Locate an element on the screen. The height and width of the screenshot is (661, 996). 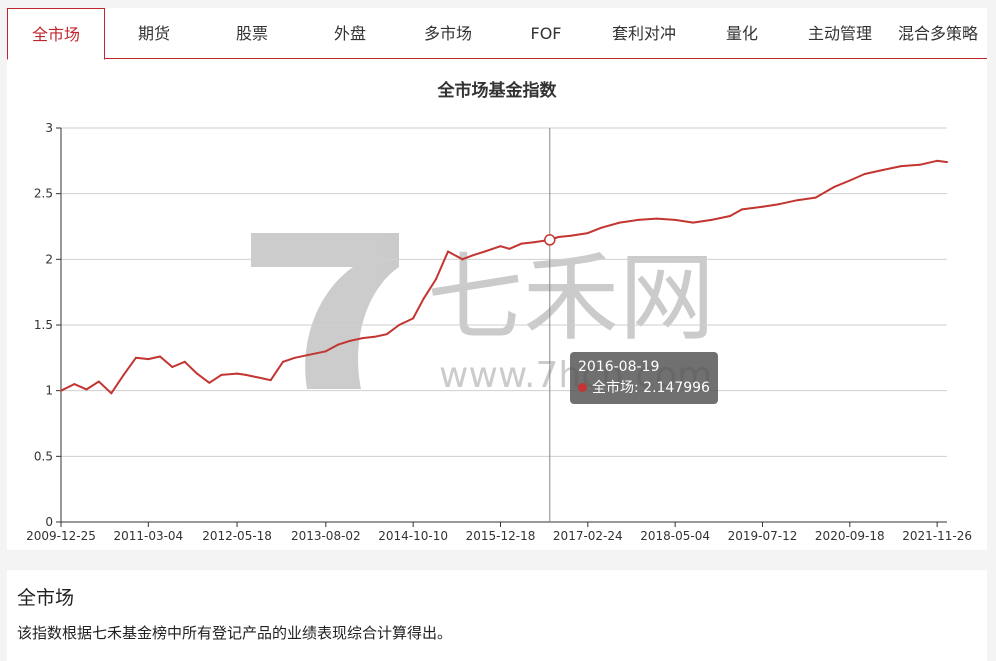
tab-3: 外盘 is located at coordinates (350, 33).